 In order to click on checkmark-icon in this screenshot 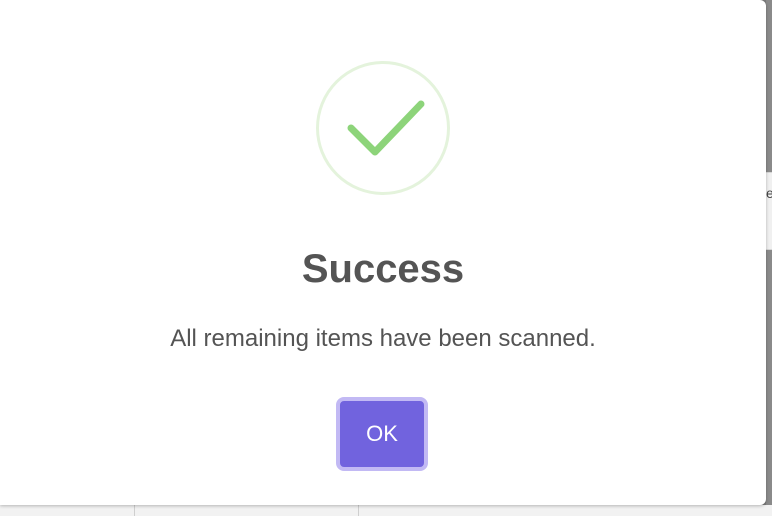, I will do `click(386, 128)`.